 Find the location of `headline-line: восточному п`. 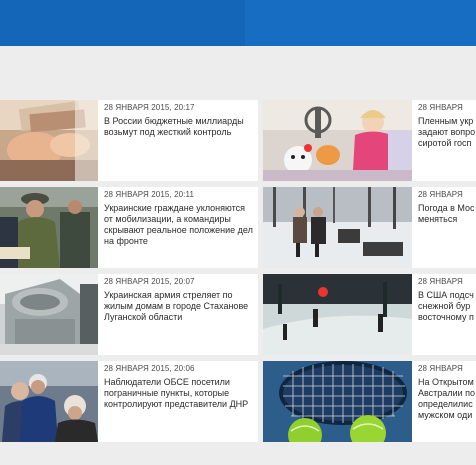

headline-line: восточному п is located at coordinates (446, 317).